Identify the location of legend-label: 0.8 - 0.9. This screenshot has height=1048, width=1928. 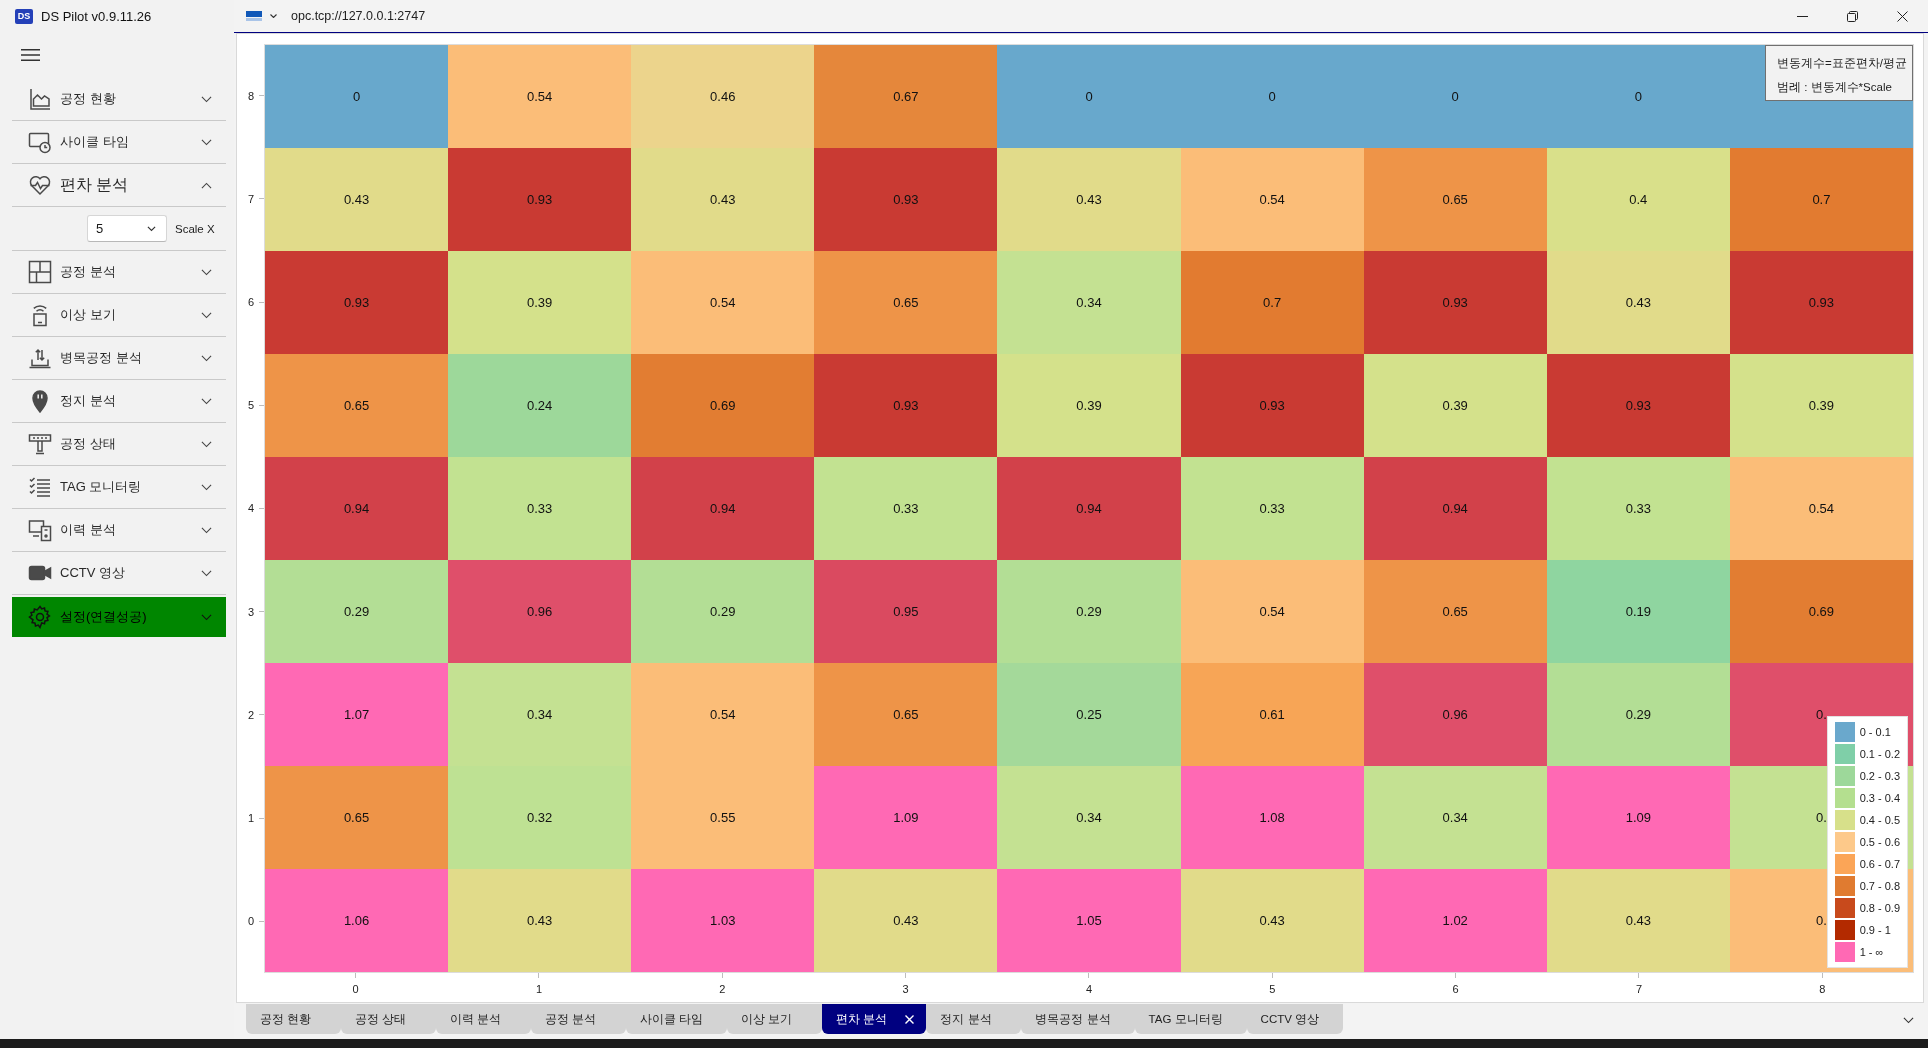
(1879, 908).